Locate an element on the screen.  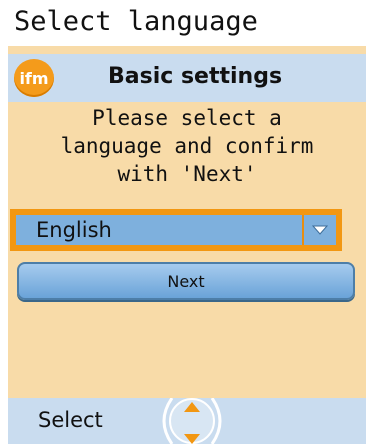
dropdown-button is located at coordinates (319, 230).